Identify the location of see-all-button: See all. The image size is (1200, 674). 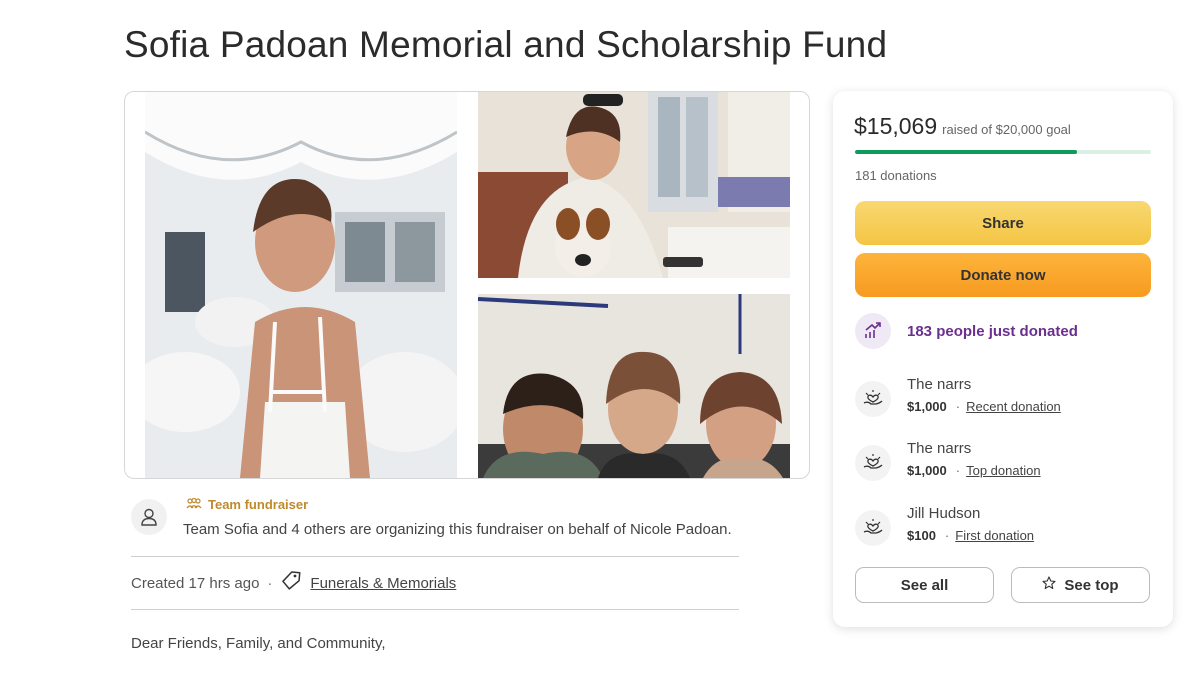
(924, 585).